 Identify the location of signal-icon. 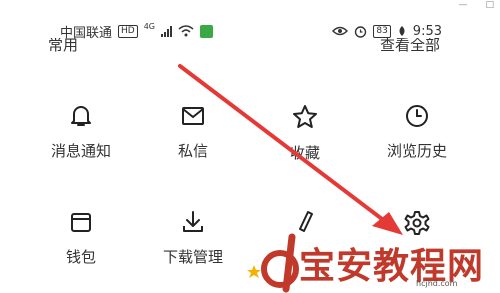
(167, 31).